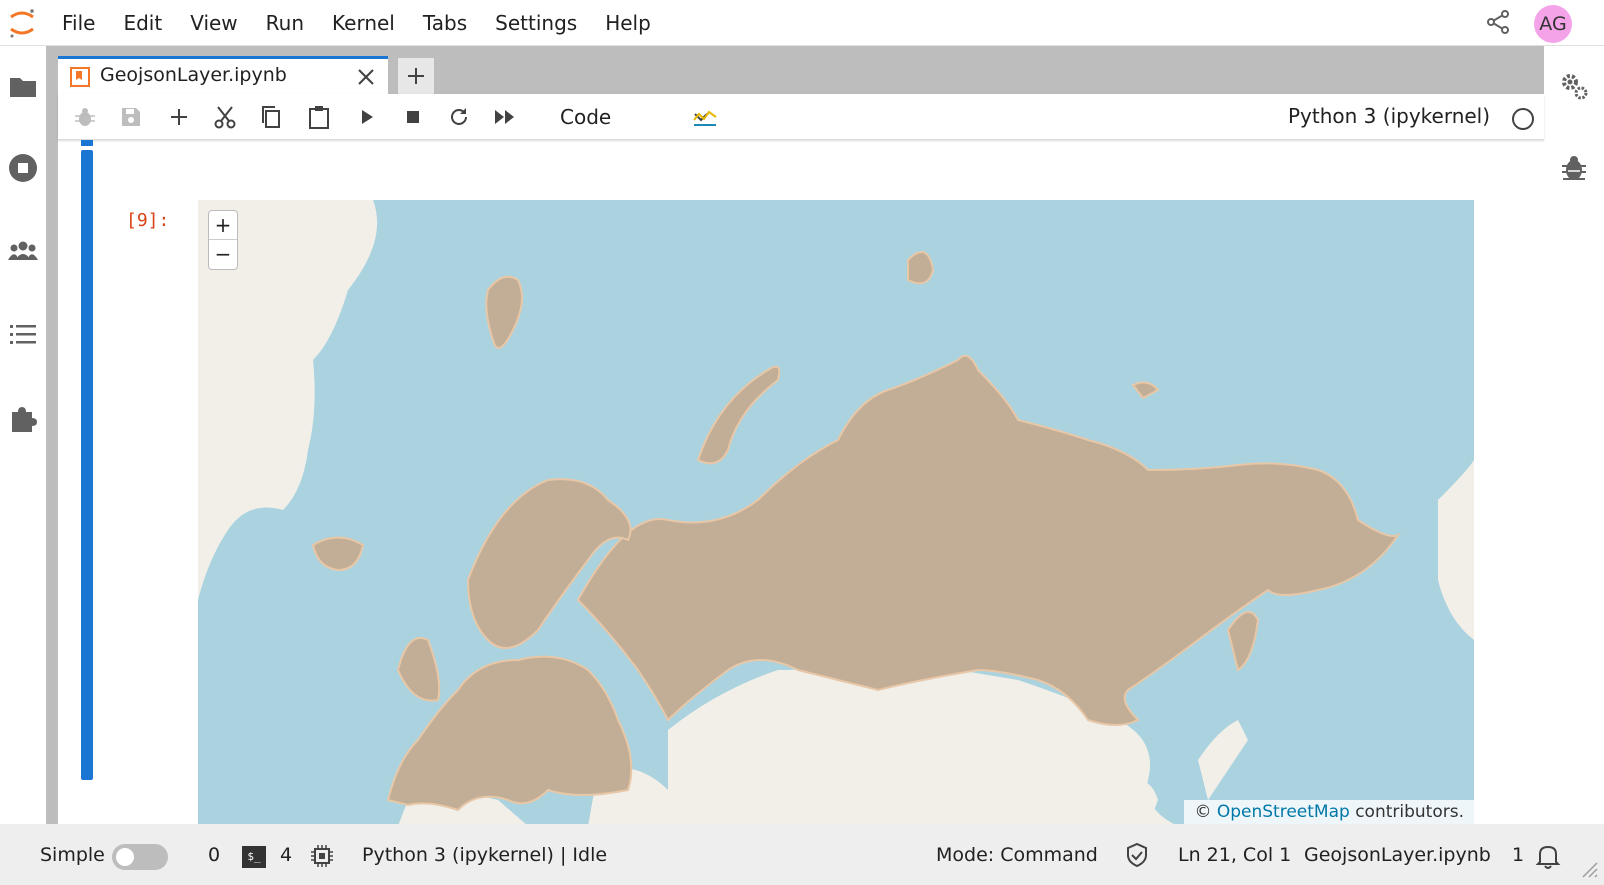 Image resolution: width=1604 pixels, height=885 pixels. Describe the element at coordinates (628, 23) in the screenshot. I see `menu-help: Help` at that location.